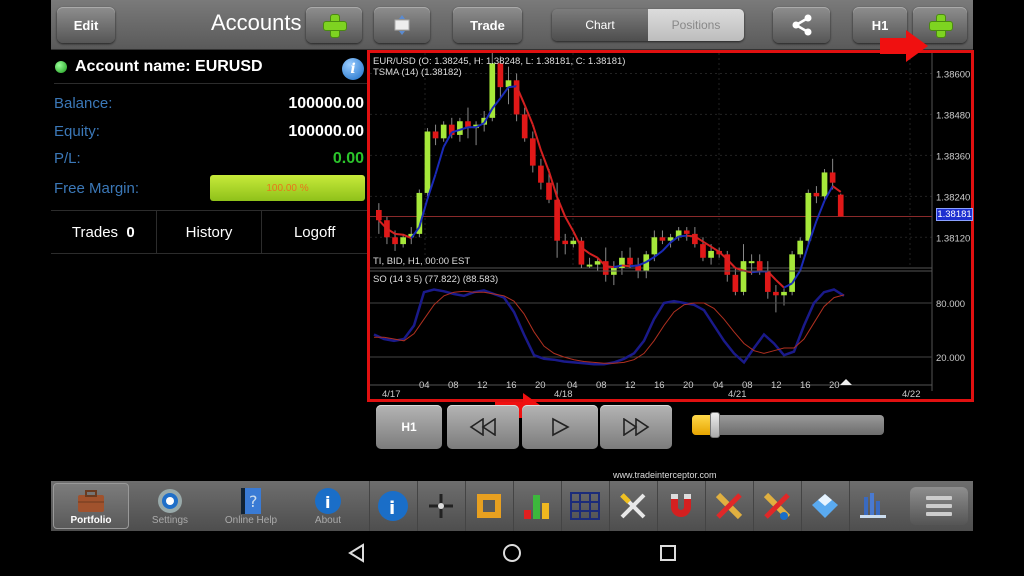 The height and width of the screenshot is (576, 1024). I want to click on home-button, so click(512, 553).